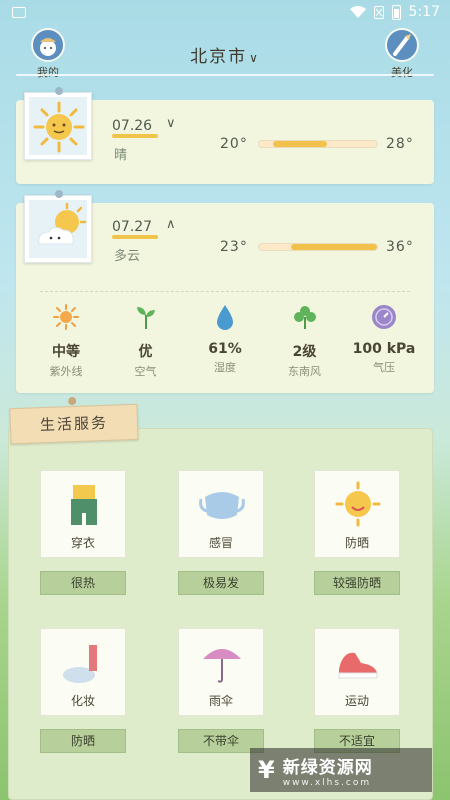 This screenshot has height=800, width=450. What do you see at coordinates (384, 367) in the screenshot?
I see `metric-label: 气压` at bounding box center [384, 367].